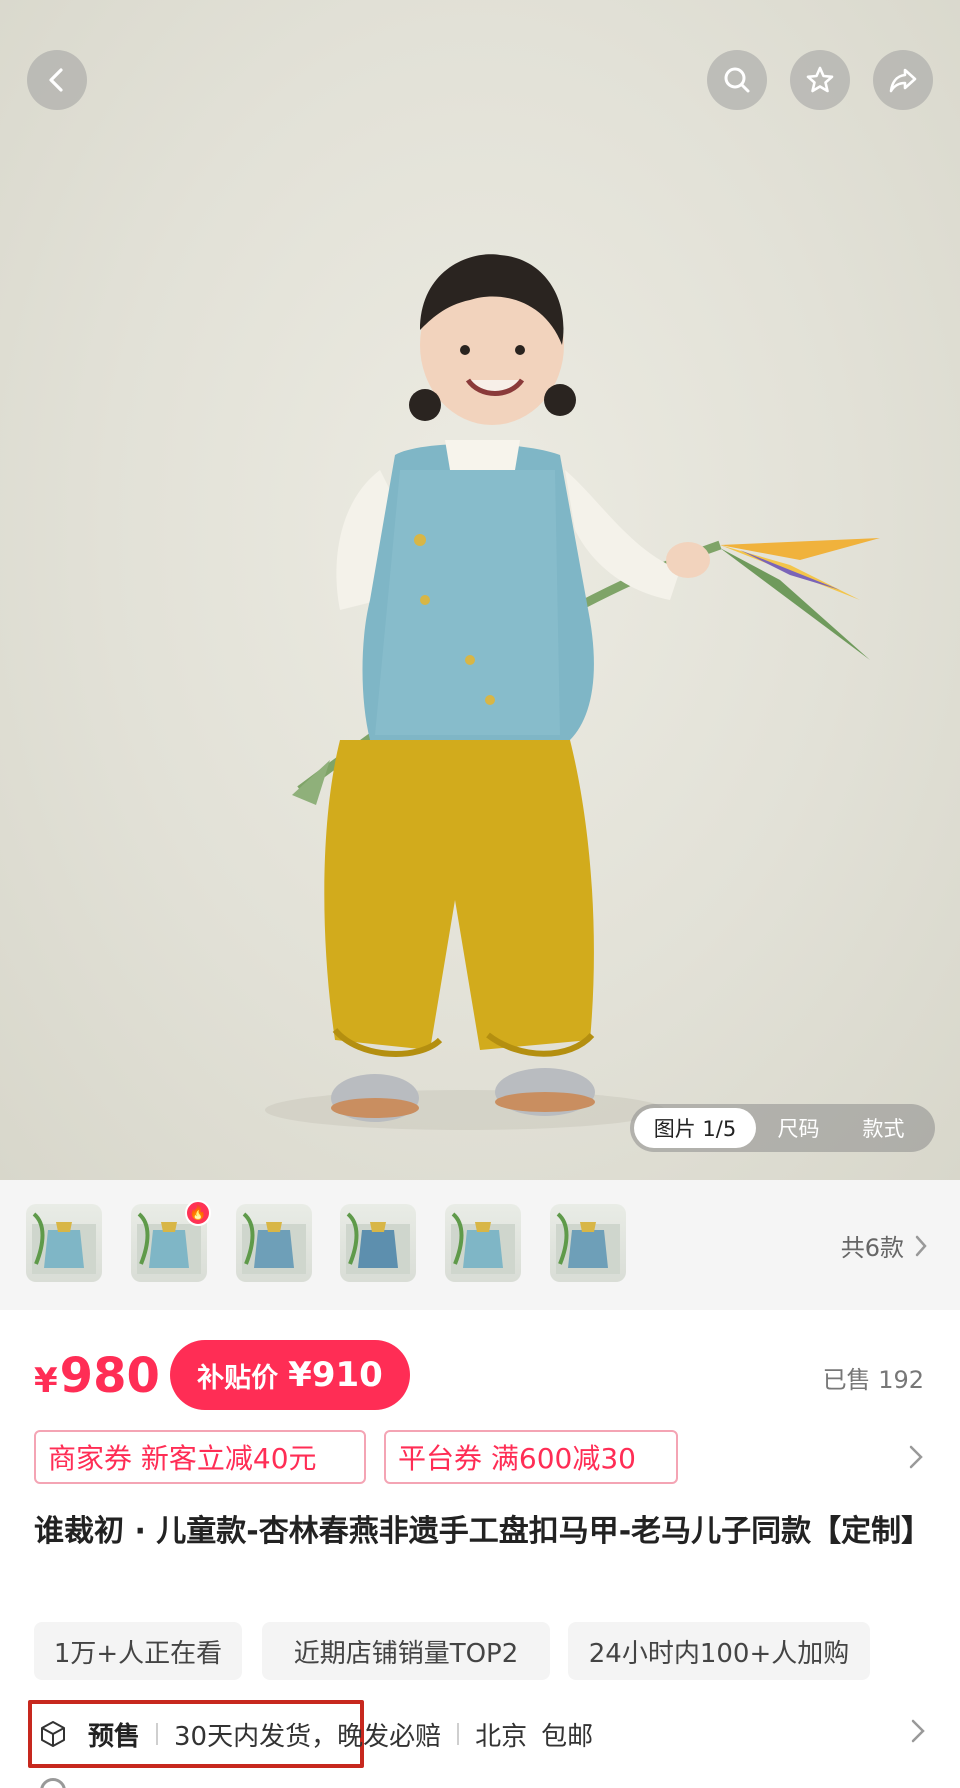 The height and width of the screenshot is (1788, 960). What do you see at coordinates (406, 1651) in the screenshot?
I see `sales-rank-tag: 近期店铺销量TOP2` at bounding box center [406, 1651].